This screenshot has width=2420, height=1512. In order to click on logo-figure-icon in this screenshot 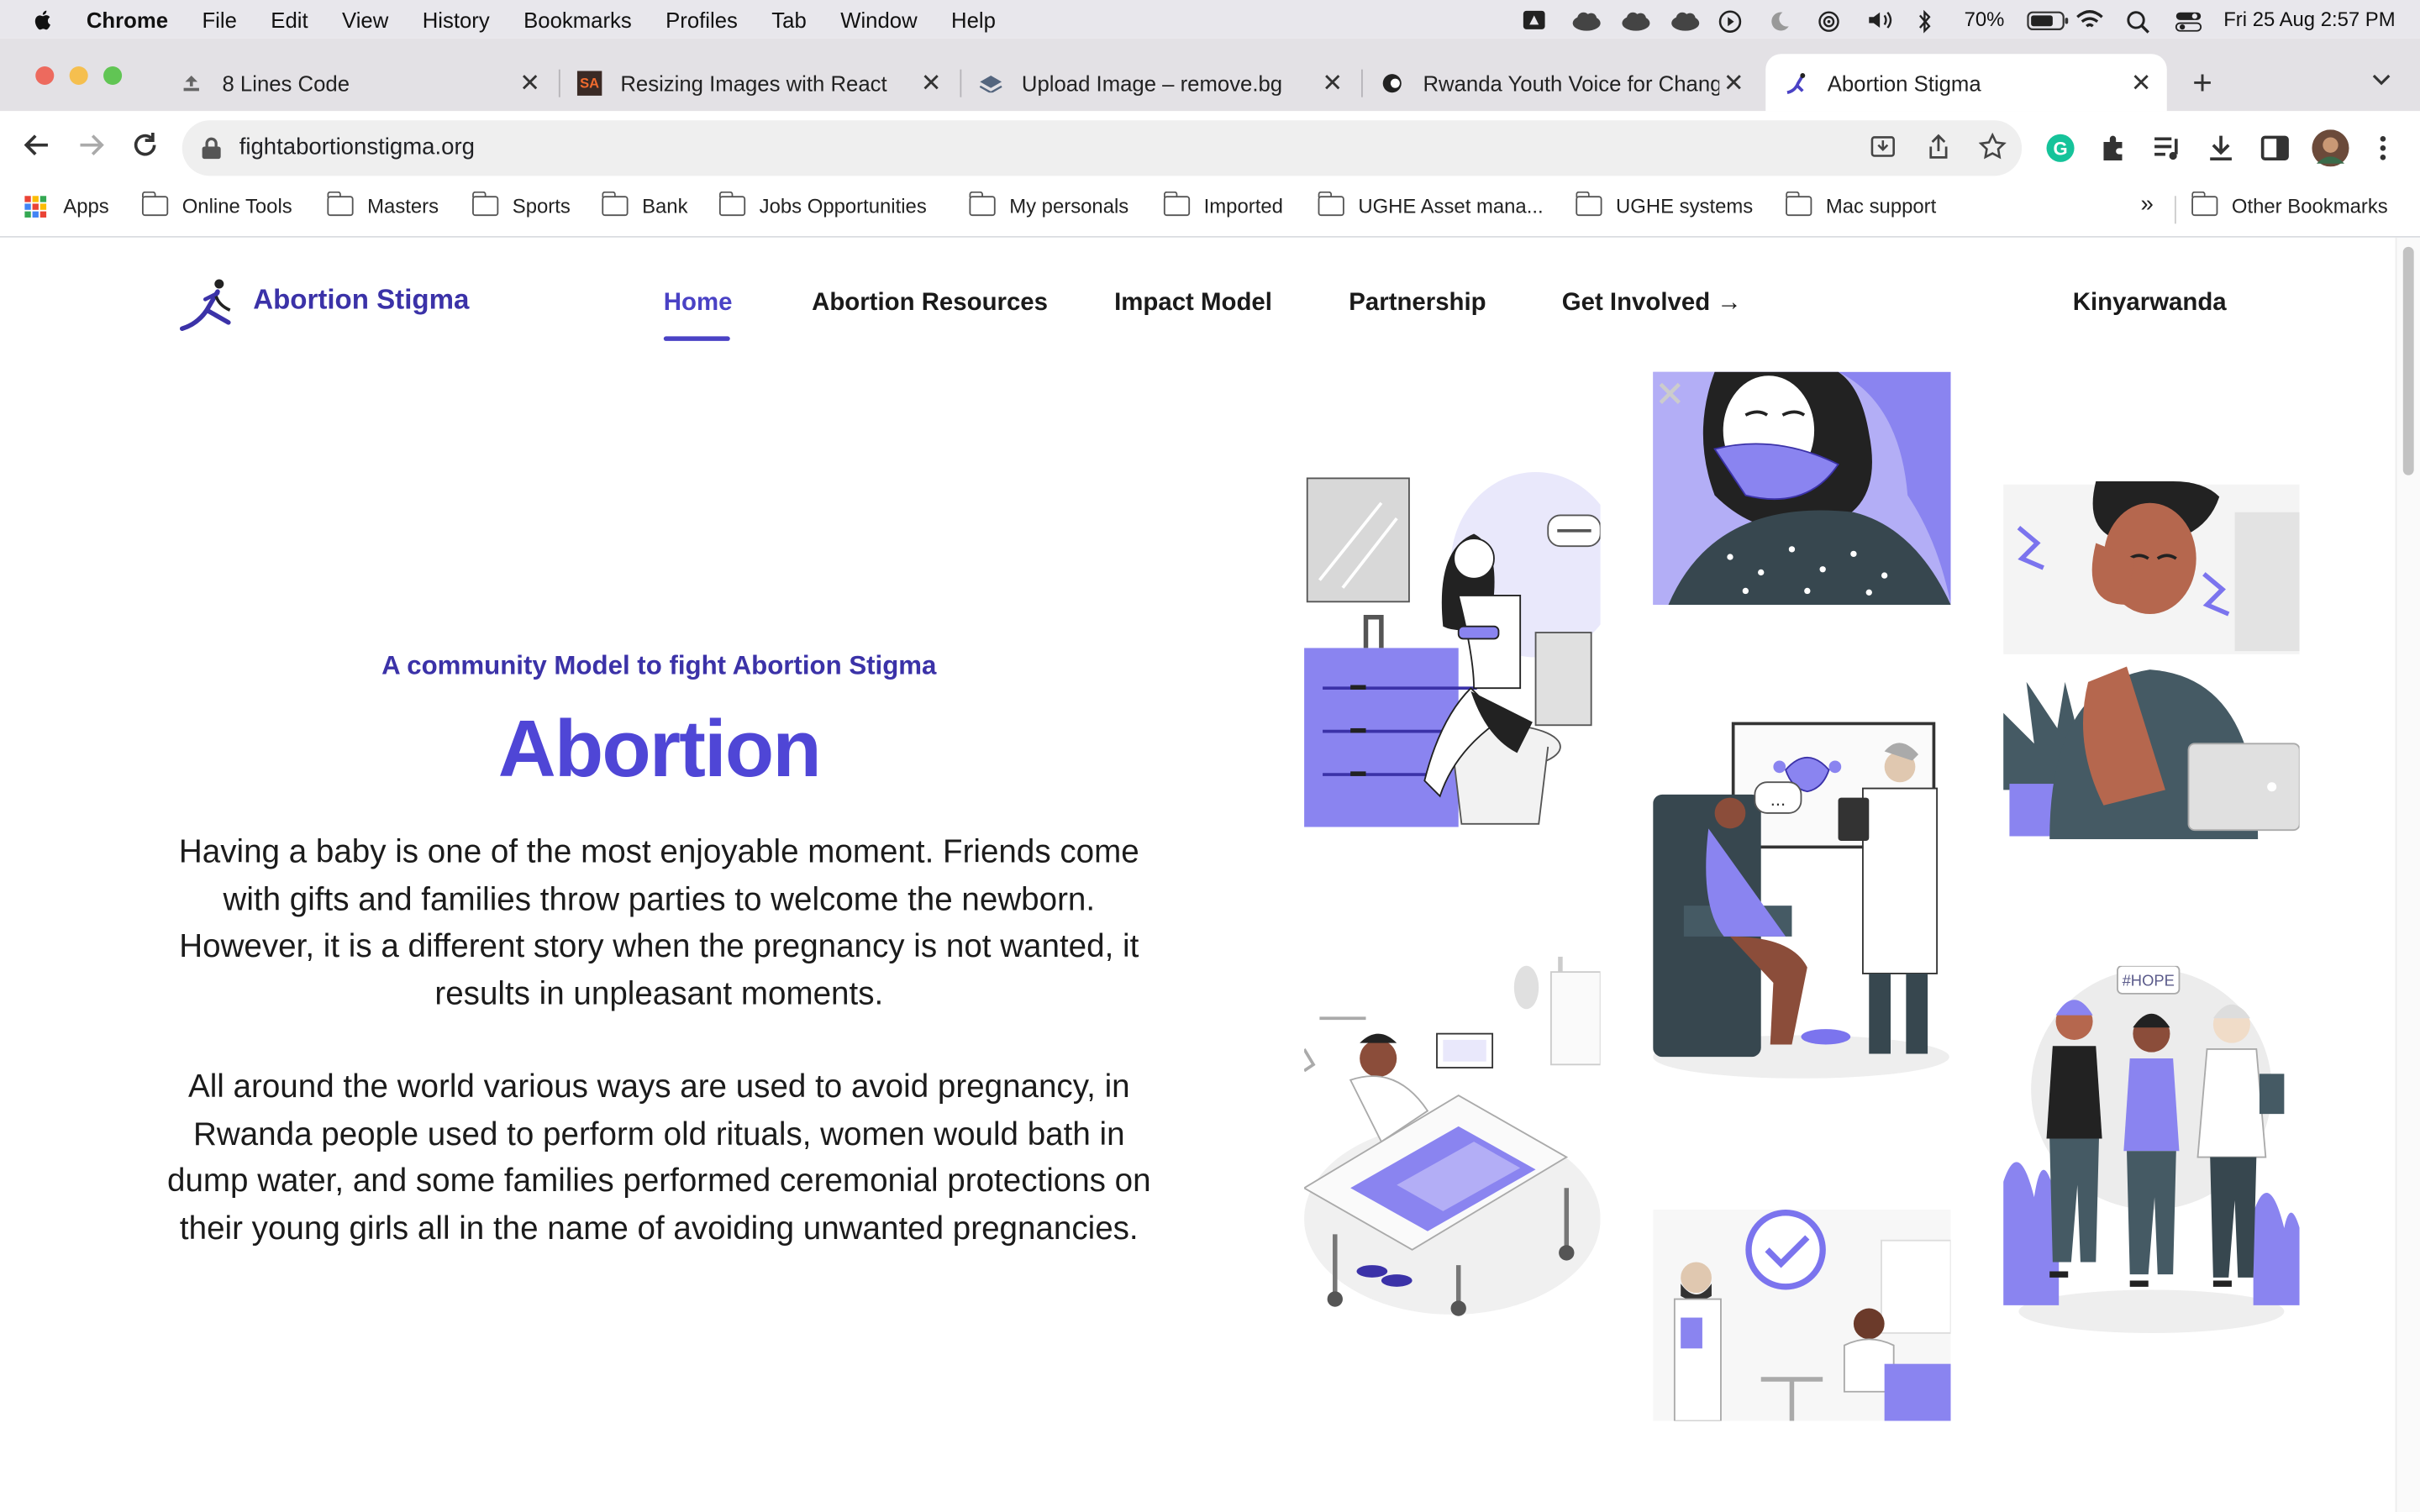, I will do `click(213, 307)`.